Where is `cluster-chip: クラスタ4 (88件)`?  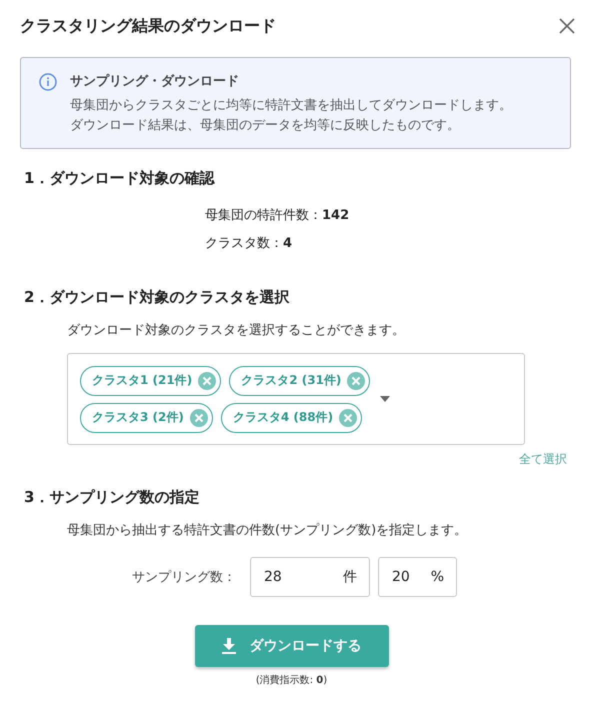
cluster-chip: クラスタ4 (88件) is located at coordinates (291, 417).